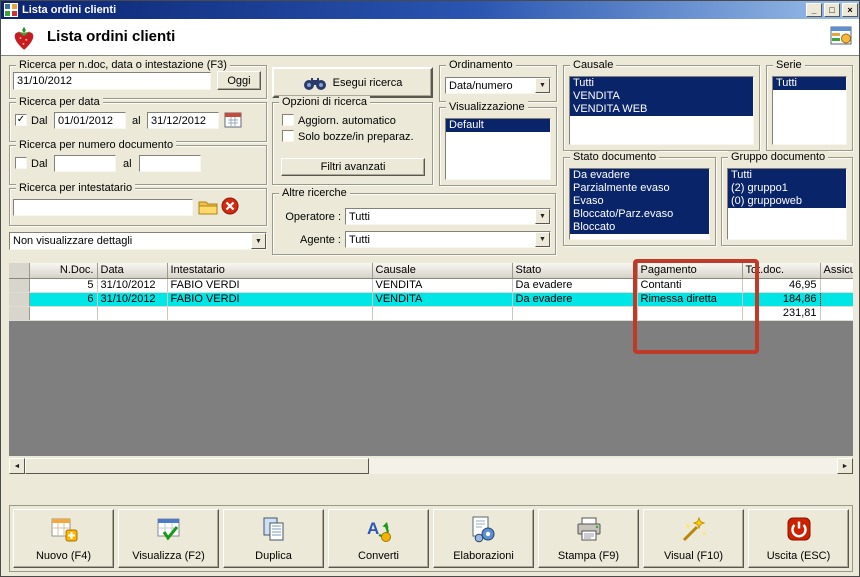 The image size is (860, 577). I want to click on col-causale: Causale, so click(442, 271).